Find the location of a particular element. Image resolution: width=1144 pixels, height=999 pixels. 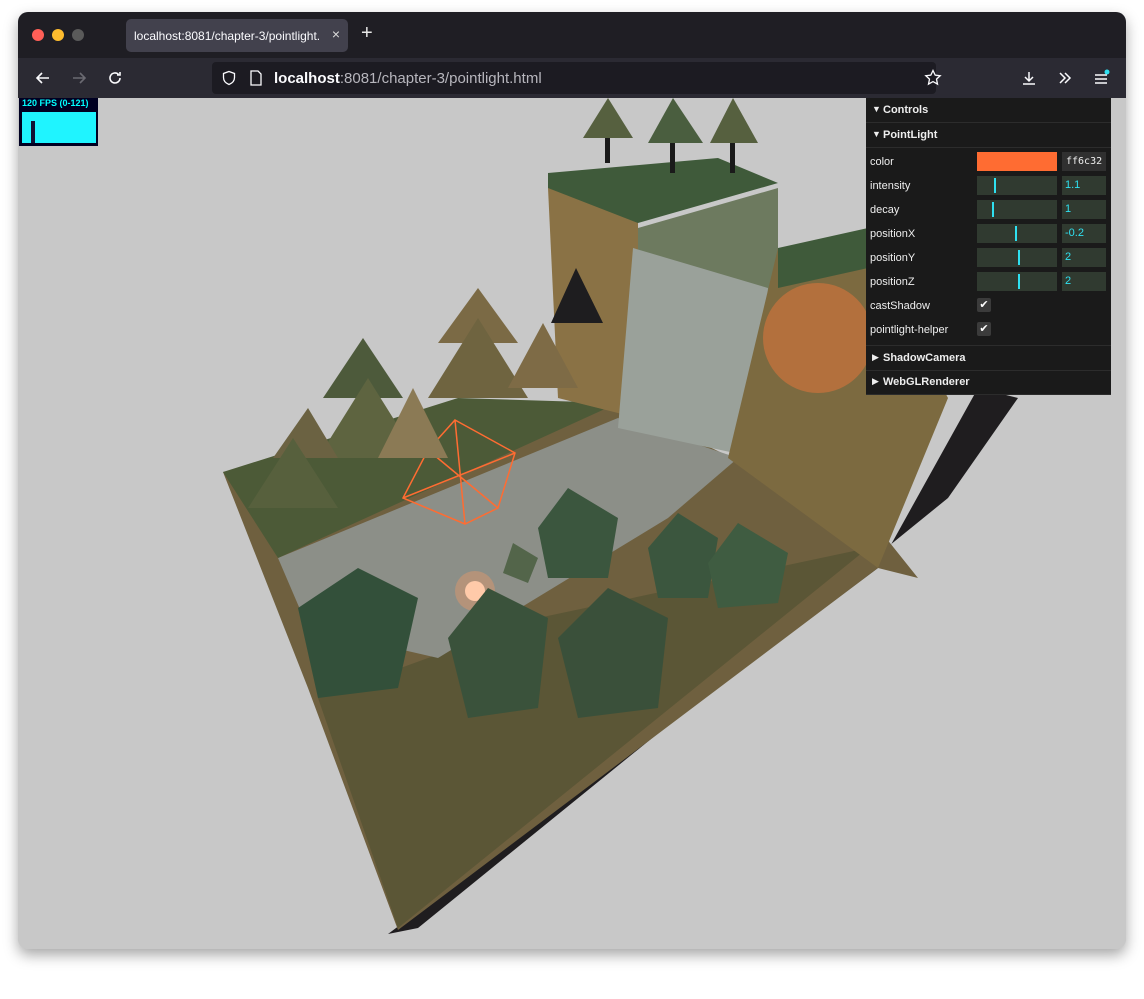

stats-panel: 120 FPS (0-121) is located at coordinates (58, 122).